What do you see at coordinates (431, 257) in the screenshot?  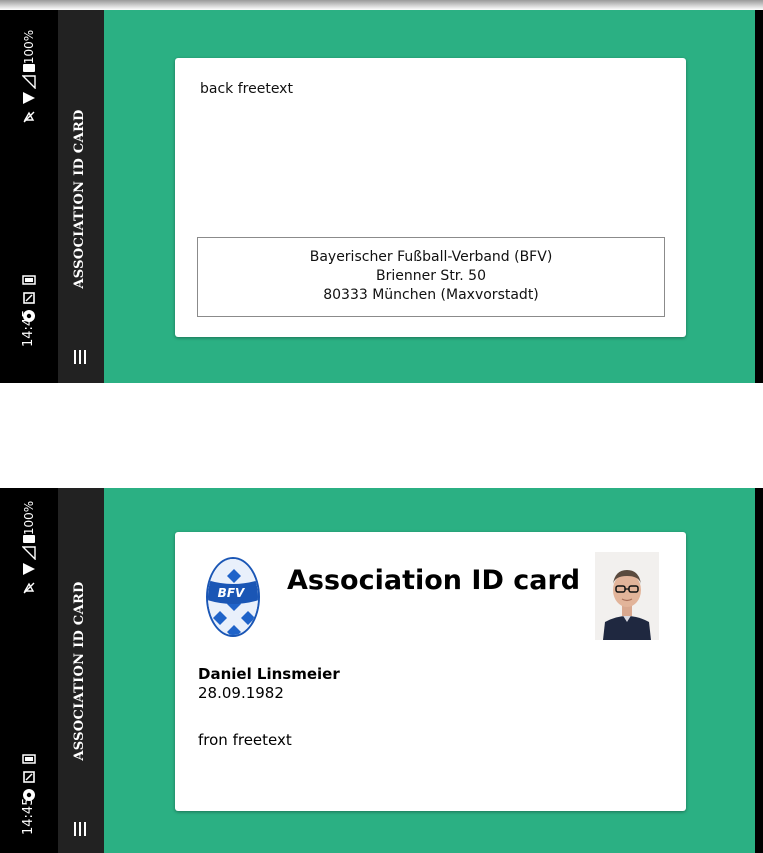 I see `address-line-1: Bayerischer Fußball-Verband (BFV)` at bounding box center [431, 257].